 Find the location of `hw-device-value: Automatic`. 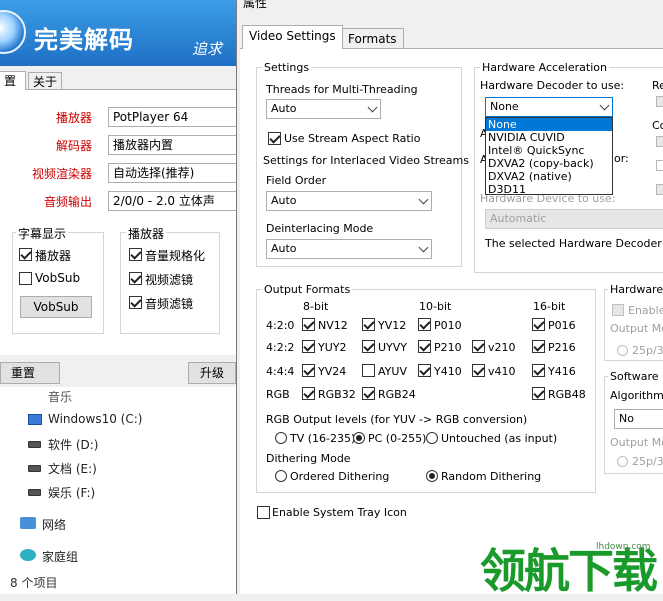

hw-device-value: Automatic is located at coordinates (518, 218).